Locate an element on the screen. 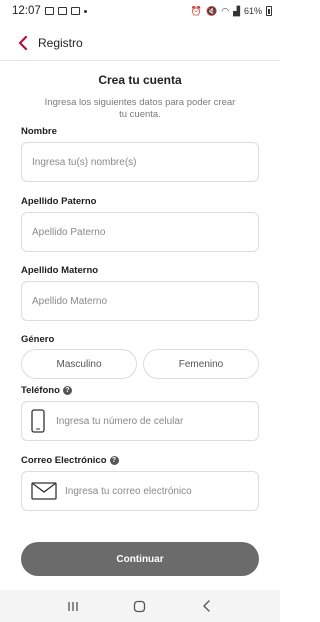  wifi-icon: ◠ is located at coordinates (225, 10).